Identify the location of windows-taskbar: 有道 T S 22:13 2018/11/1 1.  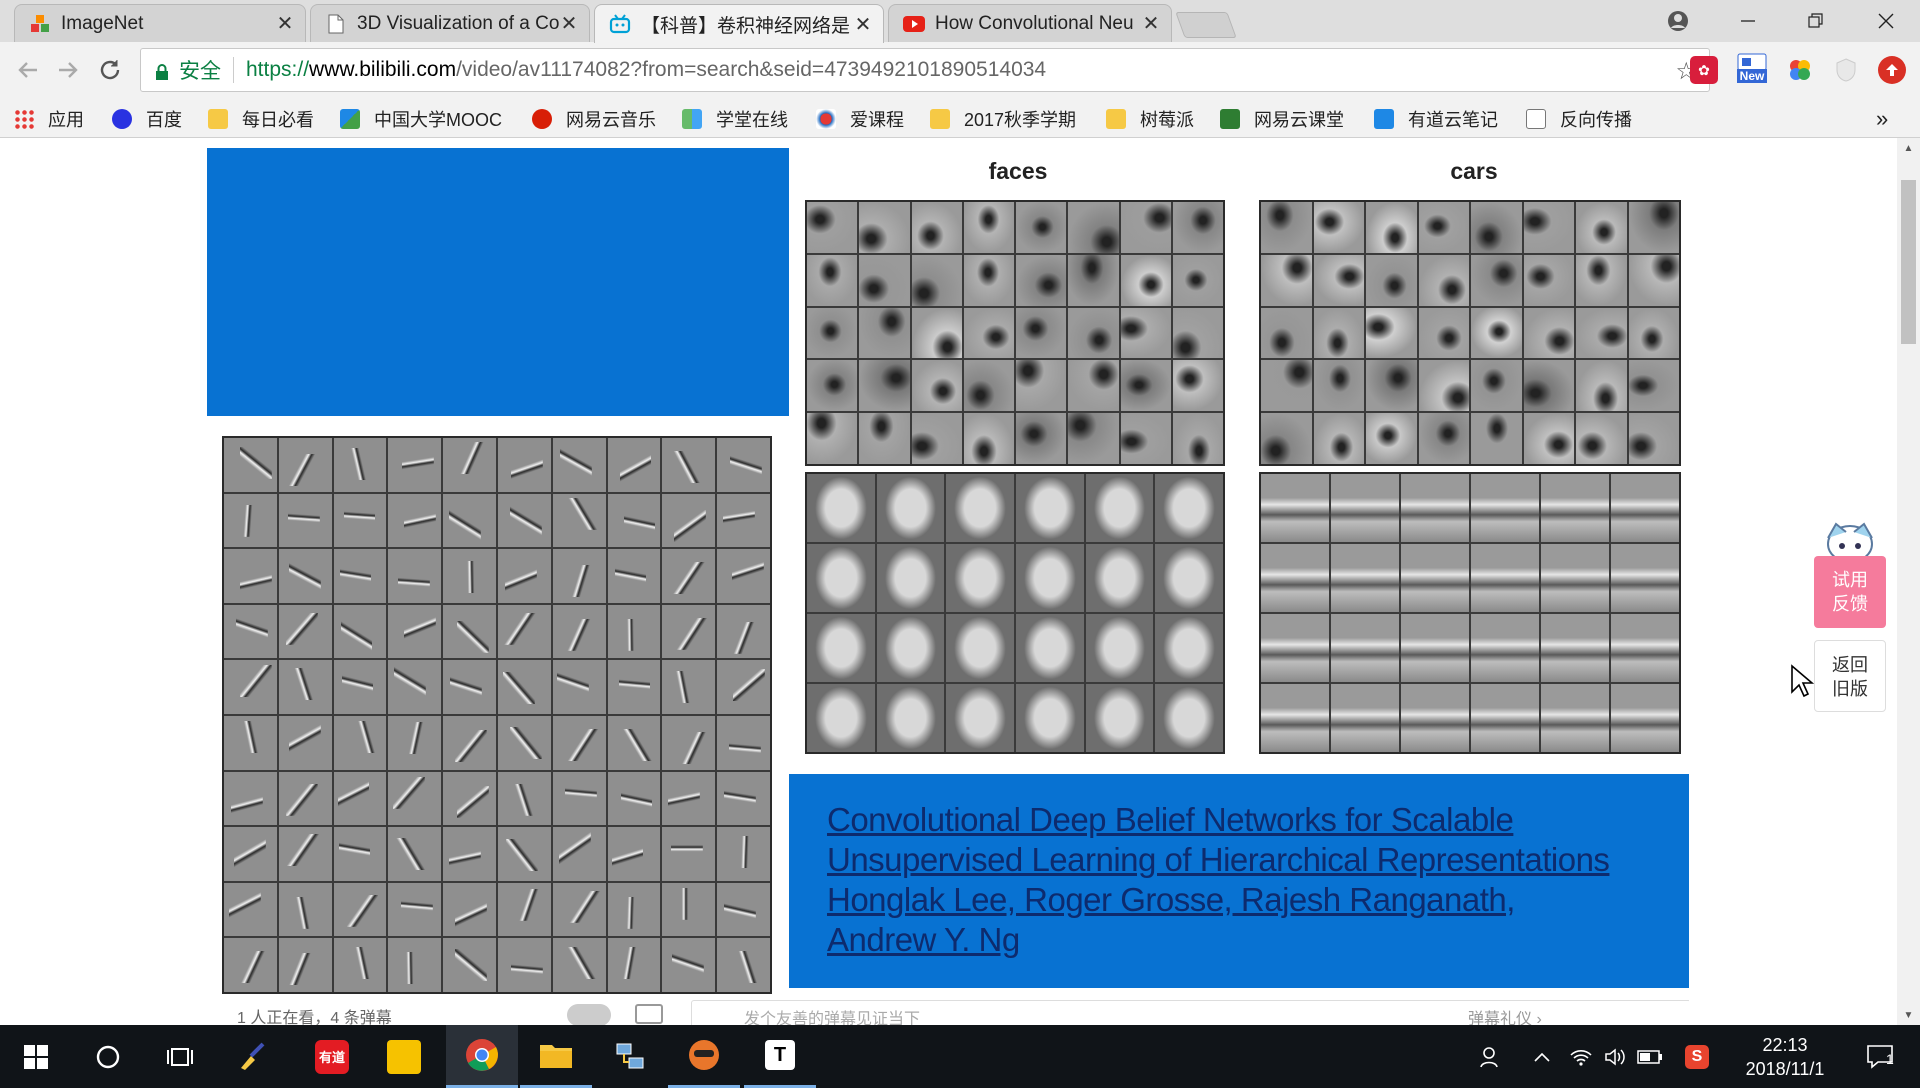
(960, 1056).